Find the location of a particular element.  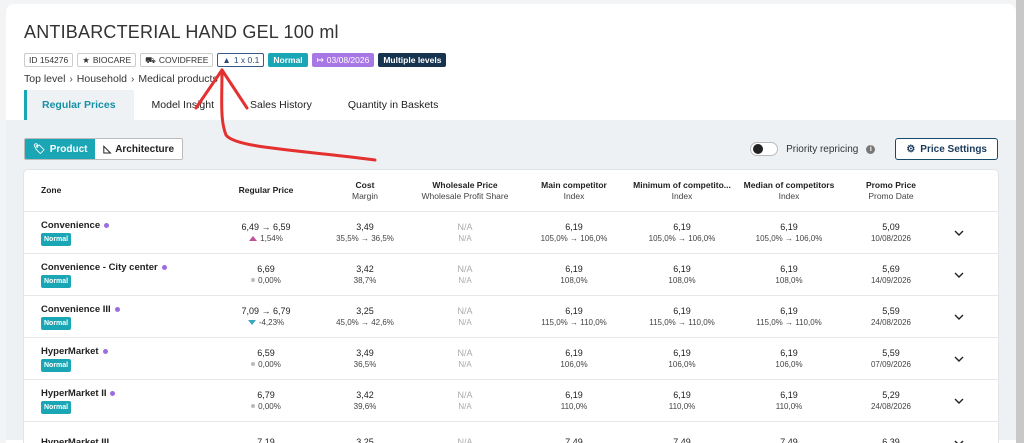

price-change-value: 1,54% is located at coordinates (271, 238).